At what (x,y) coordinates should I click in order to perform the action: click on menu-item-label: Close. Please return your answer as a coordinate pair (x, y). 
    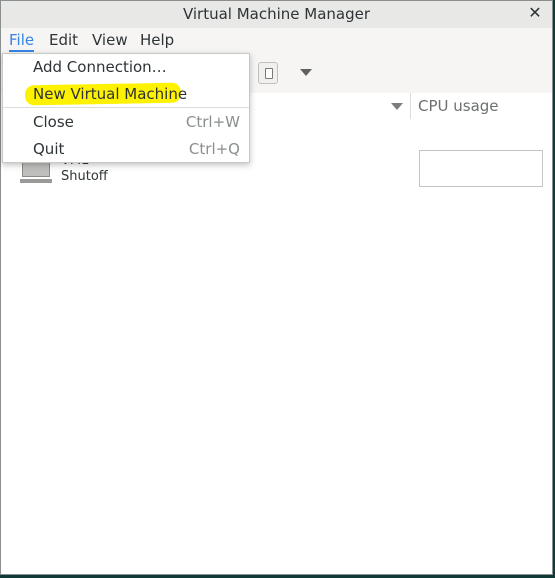
    Looking at the image, I should click on (53, 122).